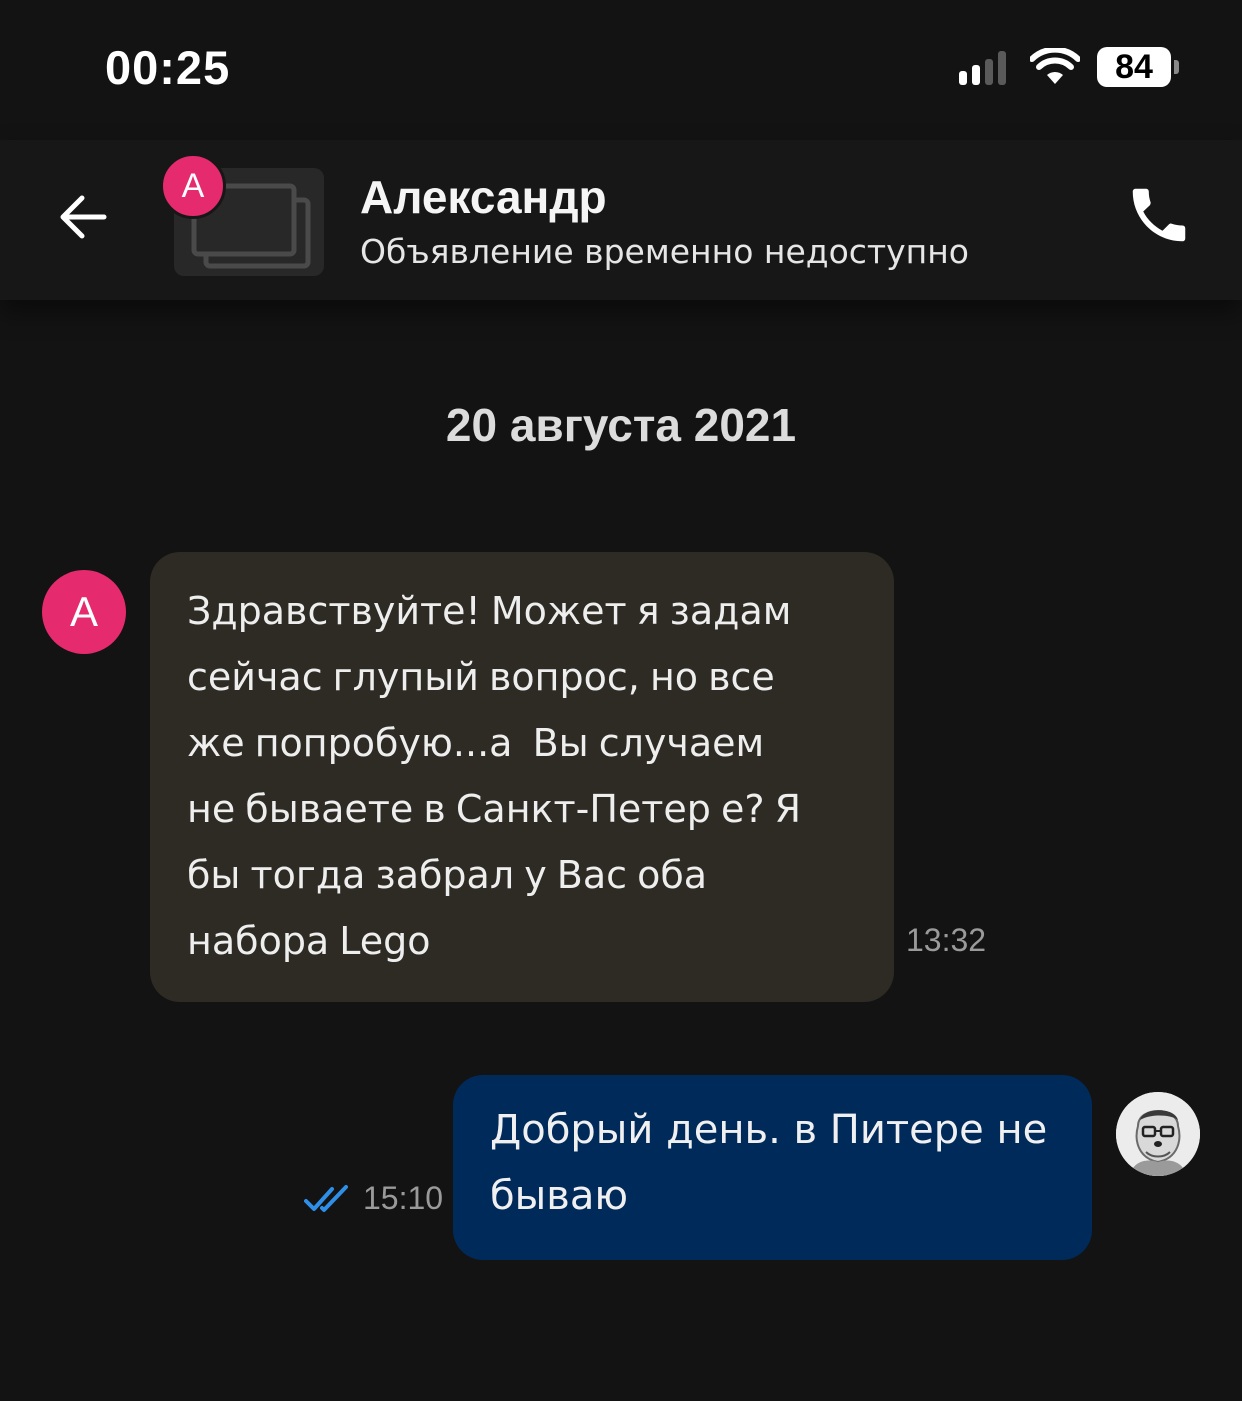 The image size is (1242, 1401). I want to click on contact-name: Александр, so click(483, 197).